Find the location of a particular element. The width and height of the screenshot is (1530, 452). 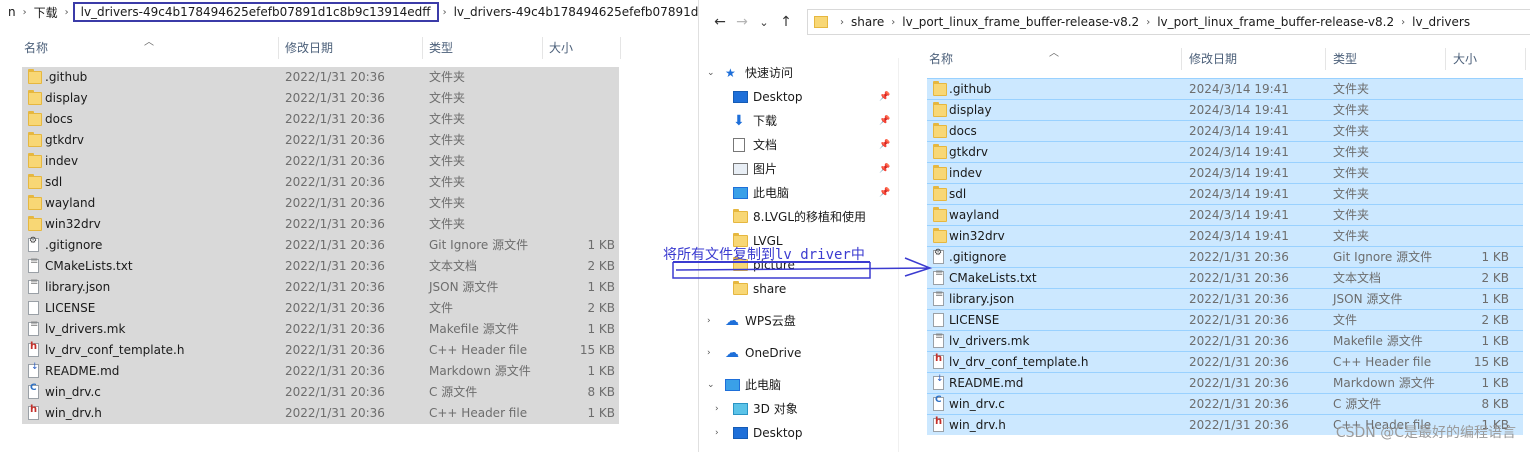

recent-locations-chevron-icon: ⌄ is located at coordinates (764, 22).